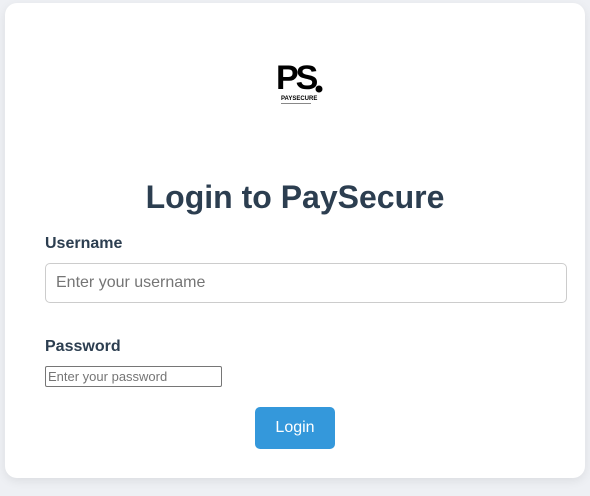  I want to click on username-label: Username, so click(84, 243).